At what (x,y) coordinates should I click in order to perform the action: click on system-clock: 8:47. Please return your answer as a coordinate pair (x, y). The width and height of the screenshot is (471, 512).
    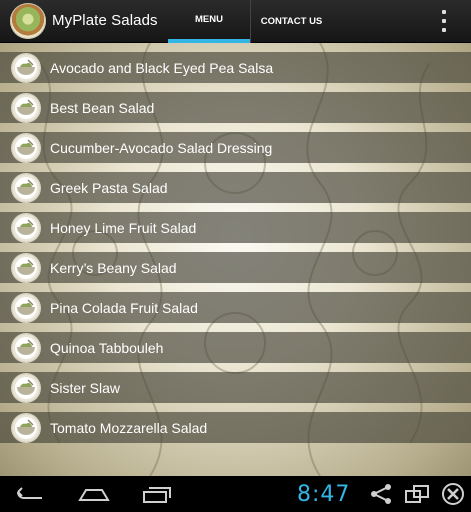
    Looking at the image, I should click on (324, 494).